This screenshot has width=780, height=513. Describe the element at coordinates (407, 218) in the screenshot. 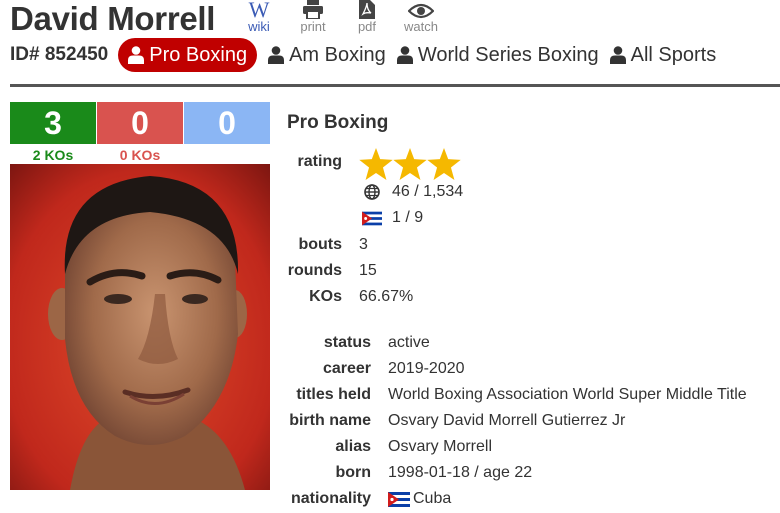

I see `country-rank: 1 / 9` at that location.